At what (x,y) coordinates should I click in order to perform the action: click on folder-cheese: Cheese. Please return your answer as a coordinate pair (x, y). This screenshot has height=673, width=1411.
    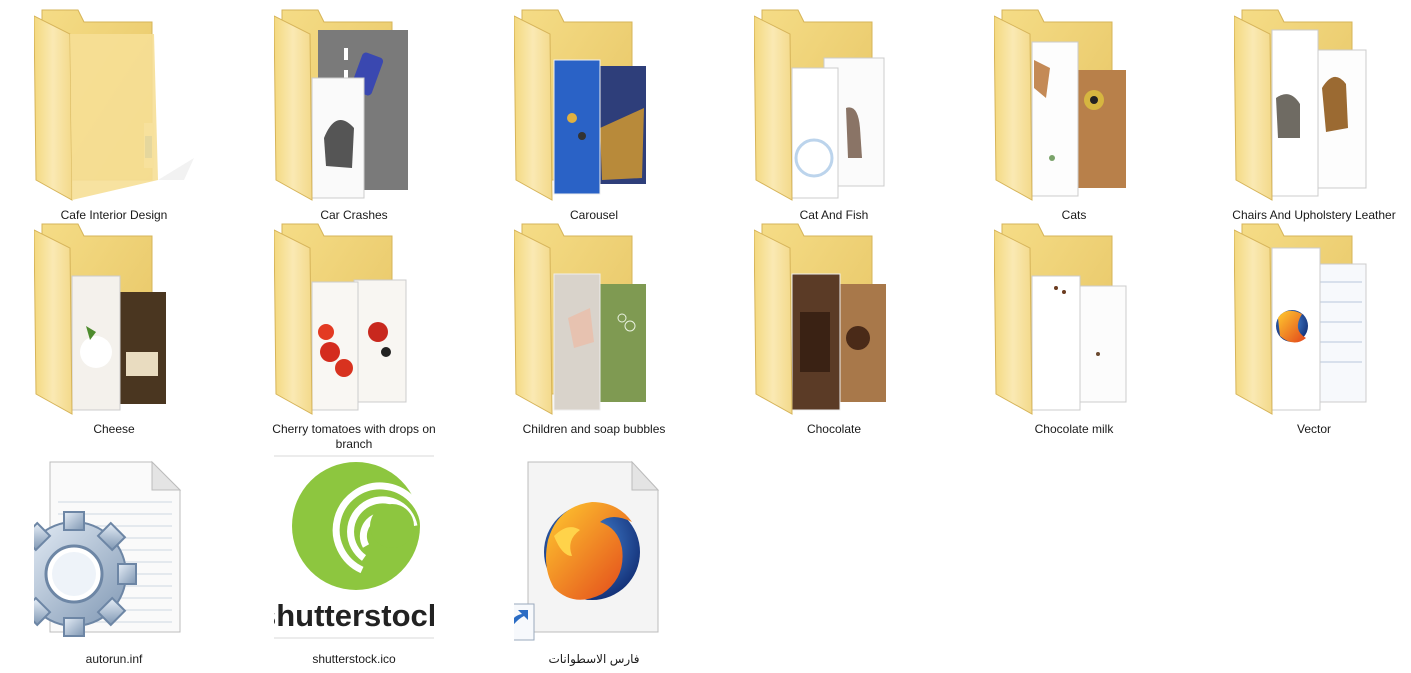
    Looking at the image, I should click on (114, 329).